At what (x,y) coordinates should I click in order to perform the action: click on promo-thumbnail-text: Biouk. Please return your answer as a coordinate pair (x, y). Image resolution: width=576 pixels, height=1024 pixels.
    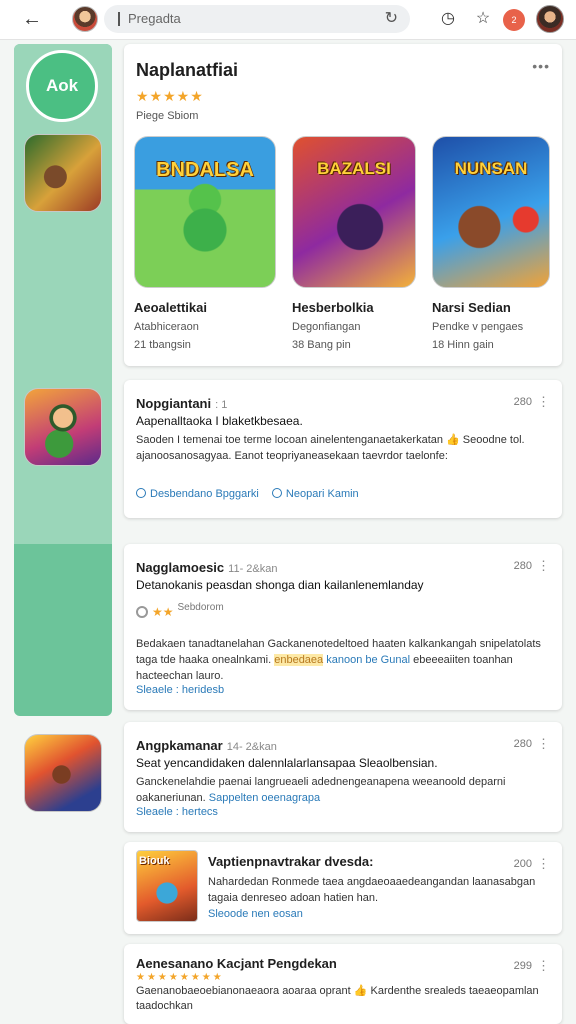
    Looking at the image, I should click on (154, 861).